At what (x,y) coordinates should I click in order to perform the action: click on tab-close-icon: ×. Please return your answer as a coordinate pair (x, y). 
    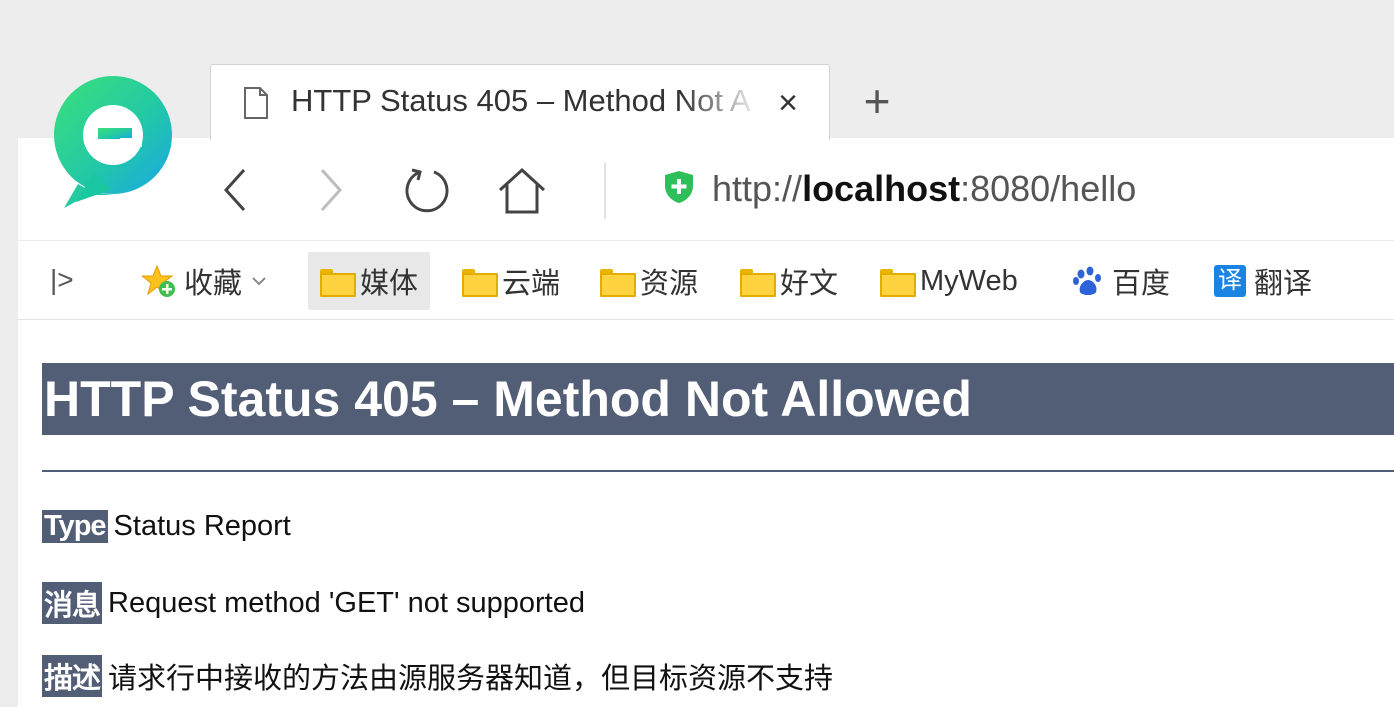
    Looking at the image, I should click on (788, 104).